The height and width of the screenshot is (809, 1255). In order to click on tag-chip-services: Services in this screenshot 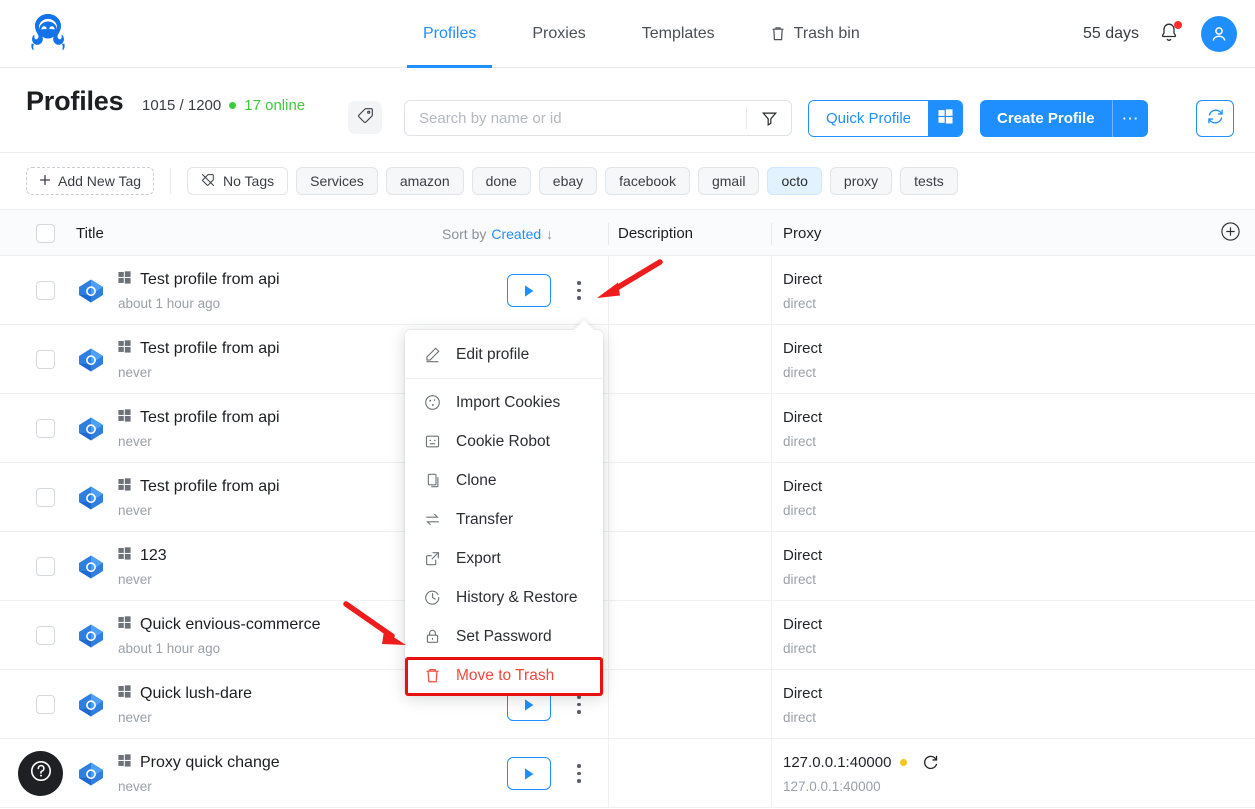, I will do `click(337, 181)`.